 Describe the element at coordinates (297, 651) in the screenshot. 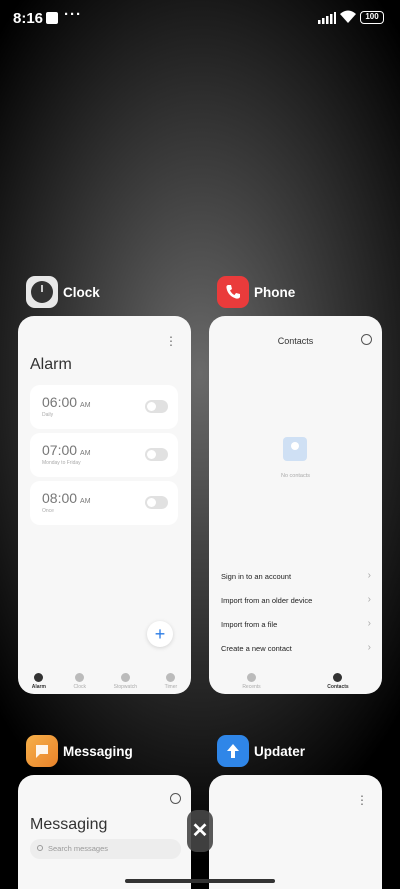

I see `create-contact-action: Create a new contact ›` at that location.